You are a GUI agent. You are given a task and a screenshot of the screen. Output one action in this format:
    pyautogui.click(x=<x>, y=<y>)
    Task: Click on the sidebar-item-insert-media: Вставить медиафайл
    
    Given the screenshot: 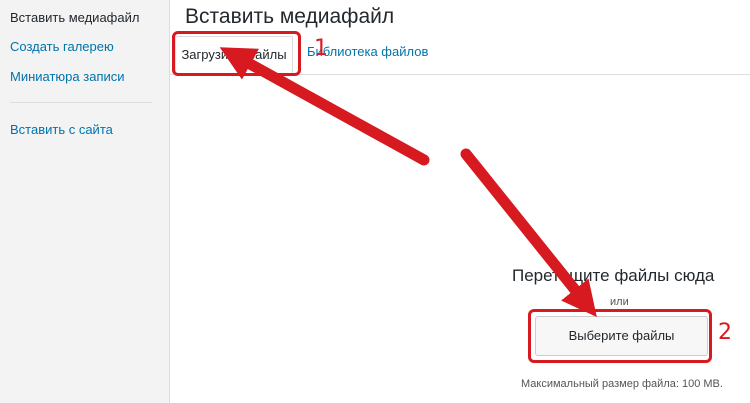 What is the action you would take?
    pyautogui.click(x=74, y=17)
    